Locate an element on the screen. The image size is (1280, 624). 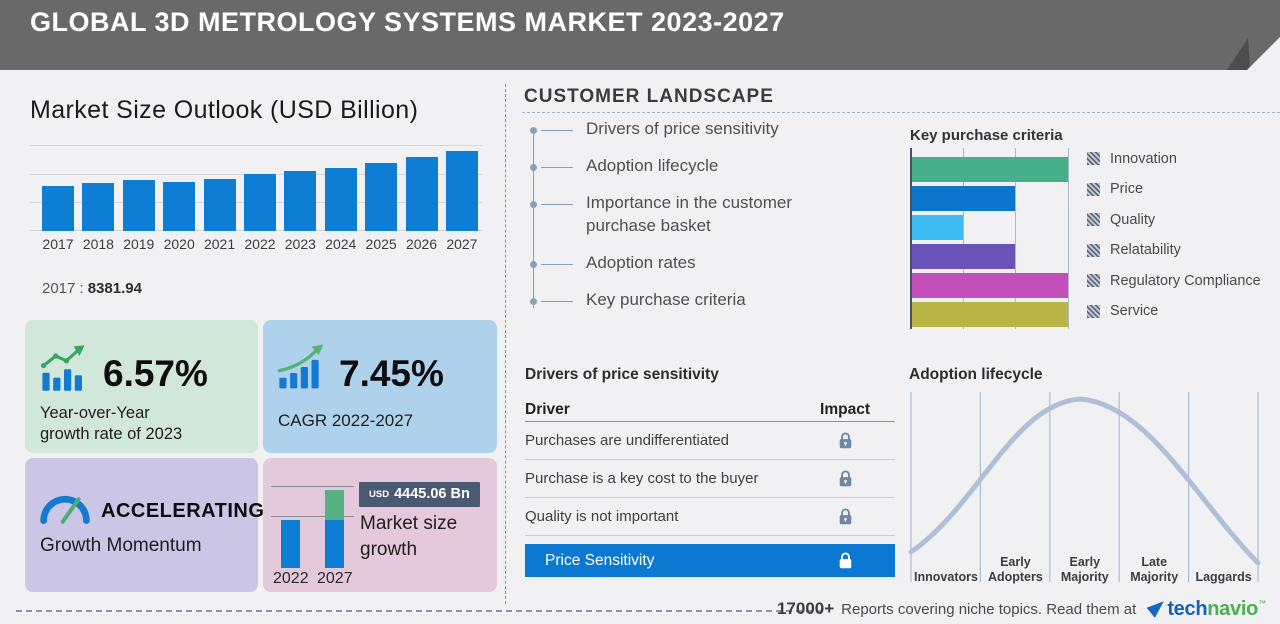
growth-year-label: 2022 is located at coordinates (291, 578).